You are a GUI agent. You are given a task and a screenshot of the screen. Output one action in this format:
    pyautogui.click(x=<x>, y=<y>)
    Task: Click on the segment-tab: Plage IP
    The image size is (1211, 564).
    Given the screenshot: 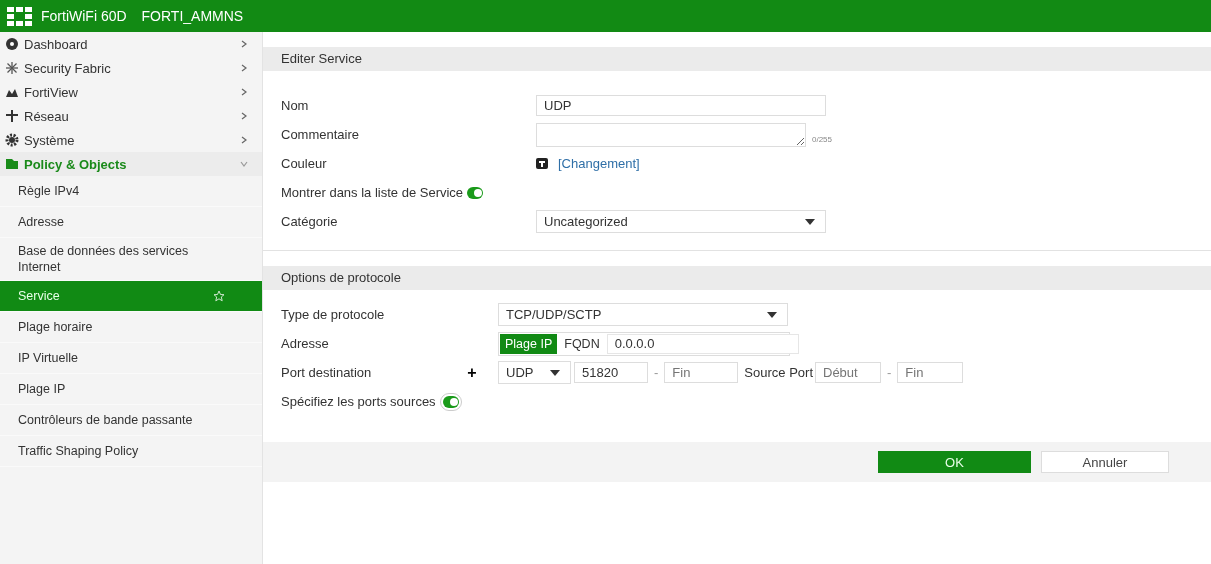 What is the action you would take?
    pyautogui.click(x=529, y=343)
    